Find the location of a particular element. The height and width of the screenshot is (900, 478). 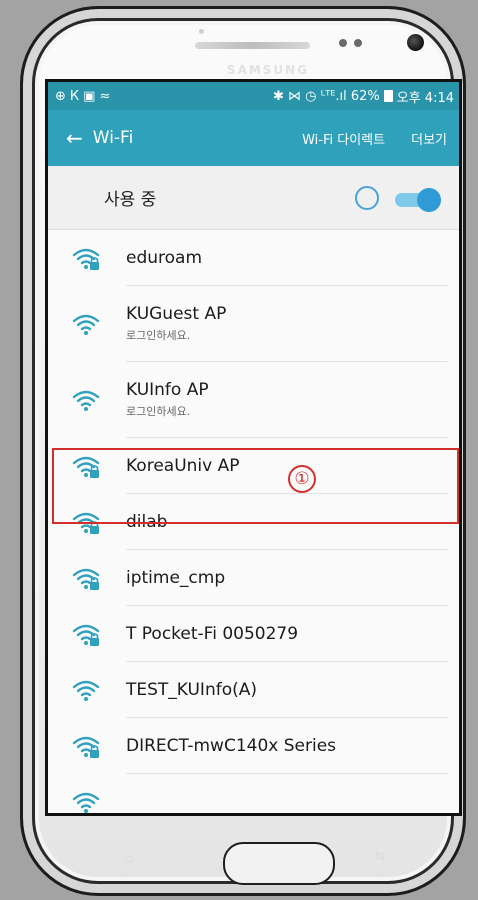

list-item: KUGuest AP 로그인하세요. is located at coordinates (253, 324).